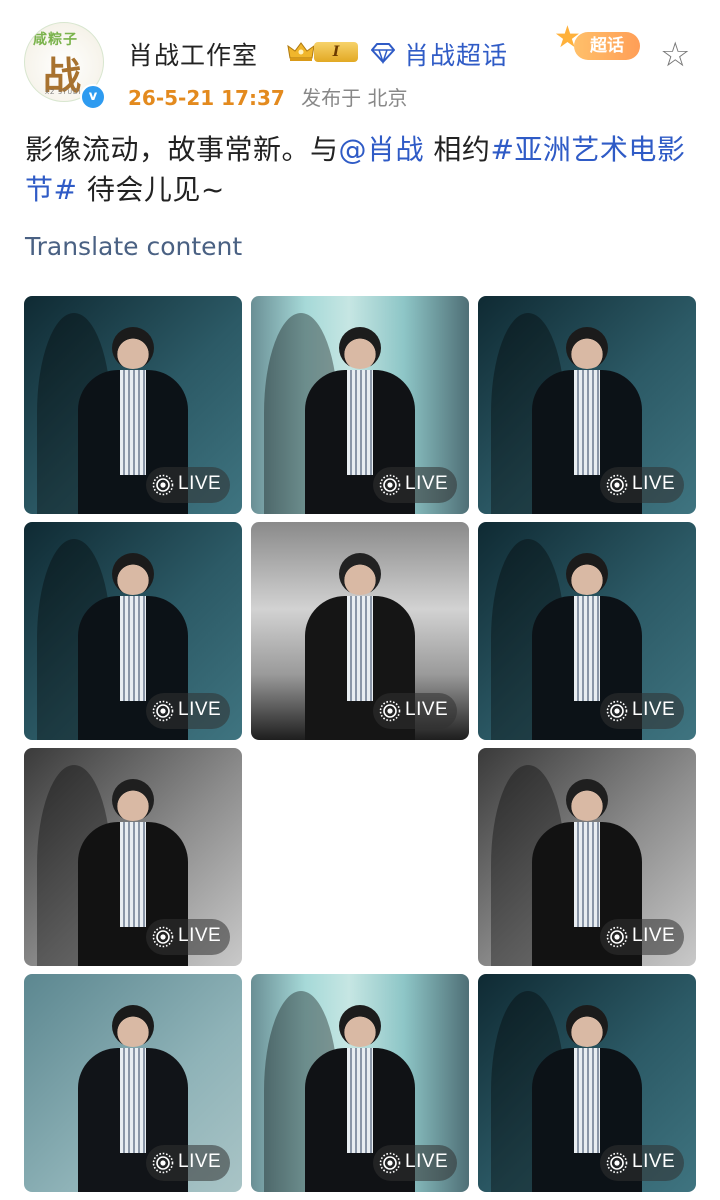 Image resolution: width=720 pixels, height=1200 pixels. I want to click on diamond-icon, so click(383, 53).